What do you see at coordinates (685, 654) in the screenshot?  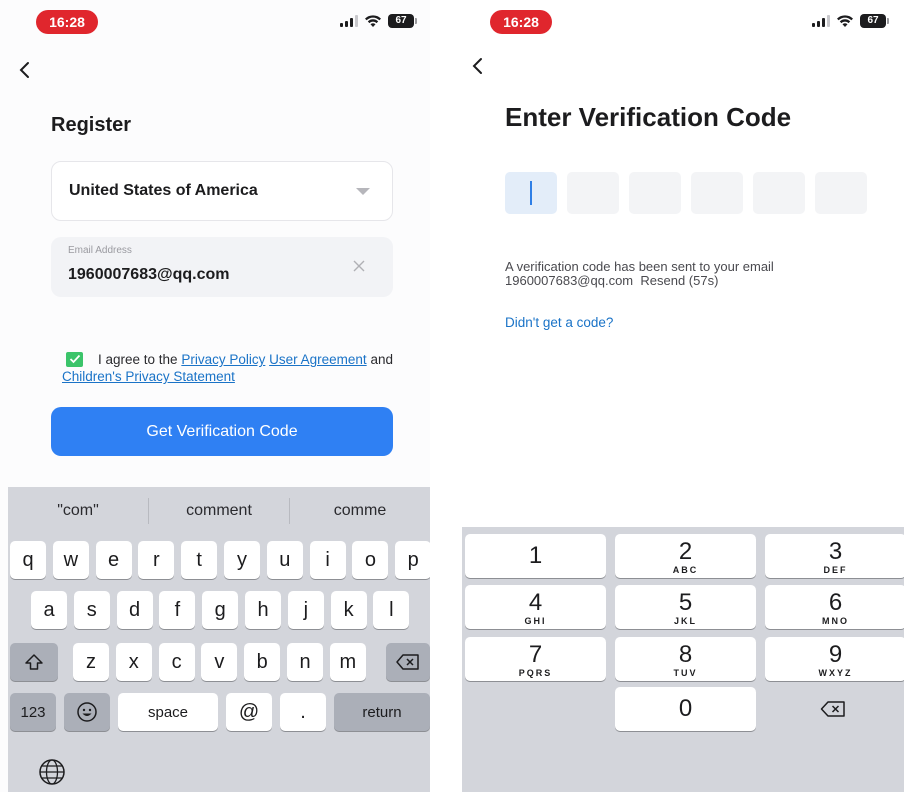 I see `keypad-digit: 8` at bounding box center [685, 654].